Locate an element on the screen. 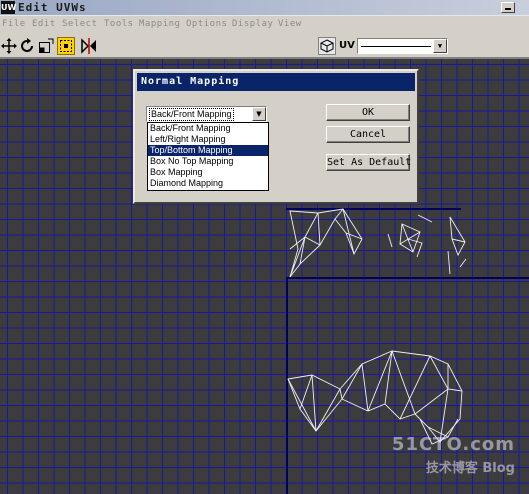 The height and width of the screenshot is (494, 529). uv-channel-label: UV is located at coordinates (347, 45).